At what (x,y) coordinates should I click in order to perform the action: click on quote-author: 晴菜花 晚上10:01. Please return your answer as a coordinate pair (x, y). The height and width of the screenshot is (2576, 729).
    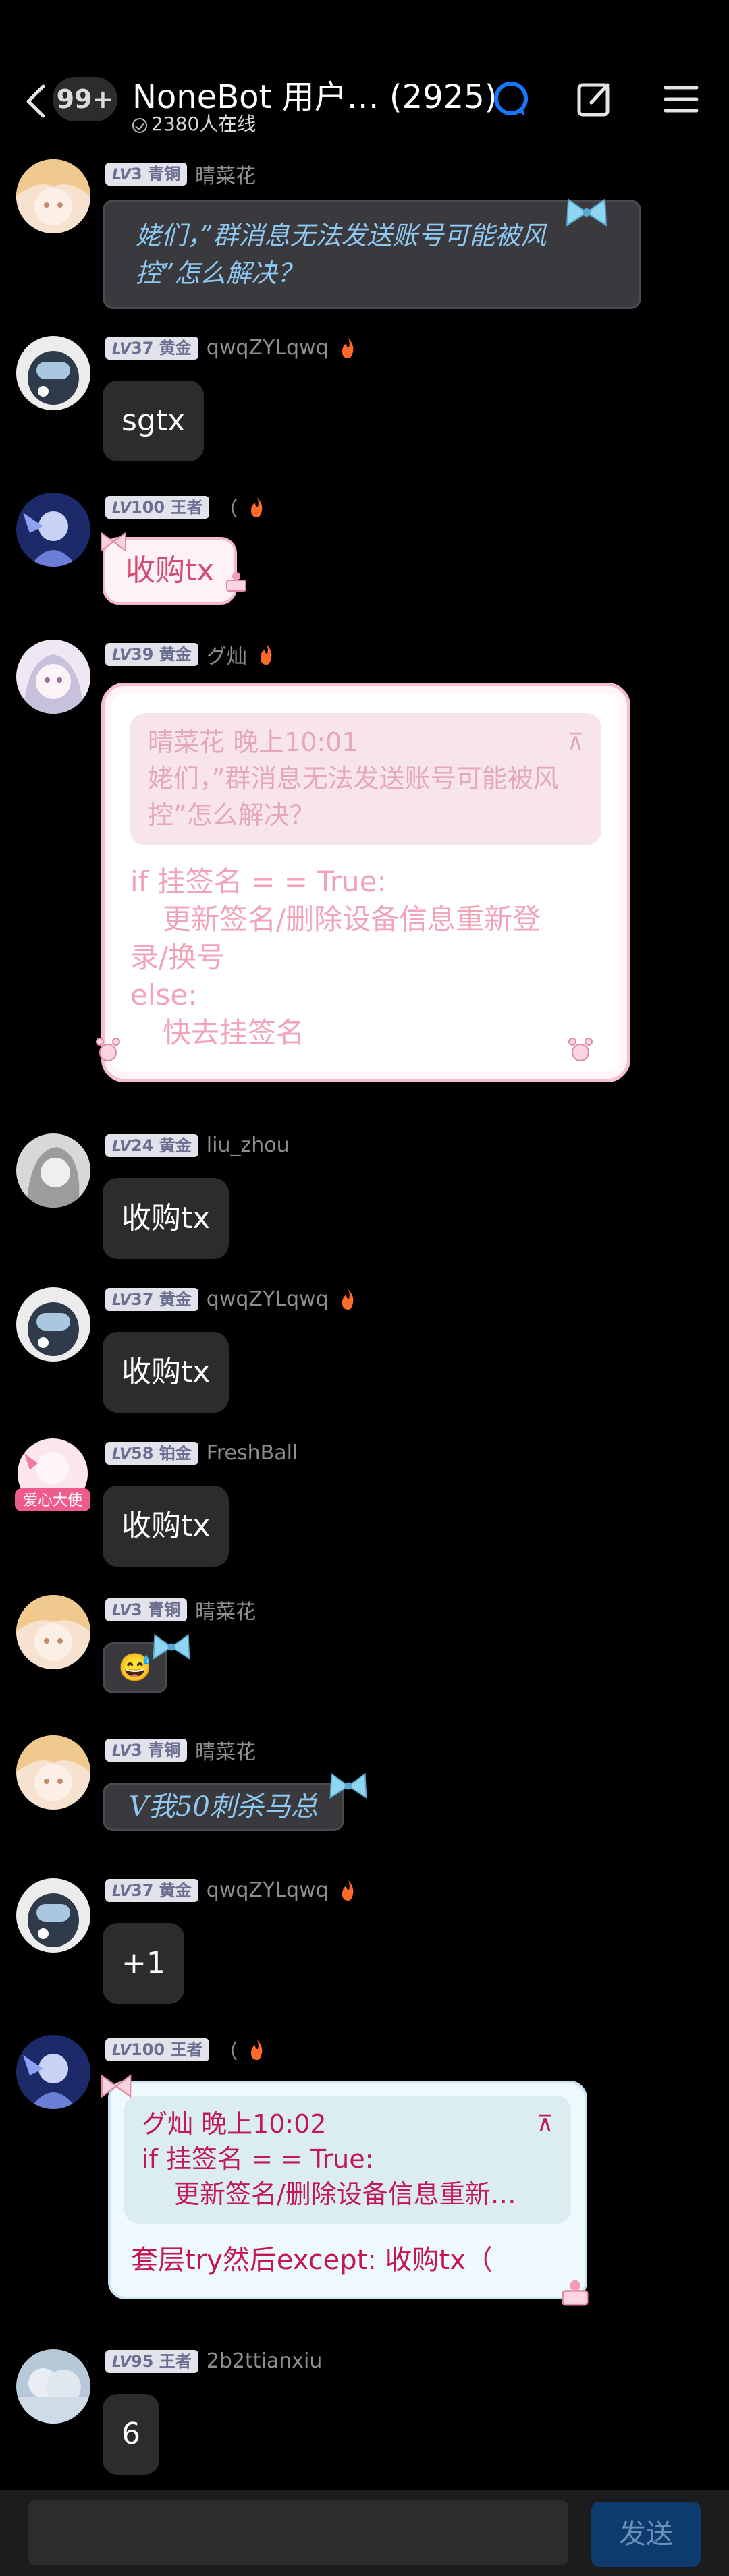
    Looking at the image, I should click on (253, 742).